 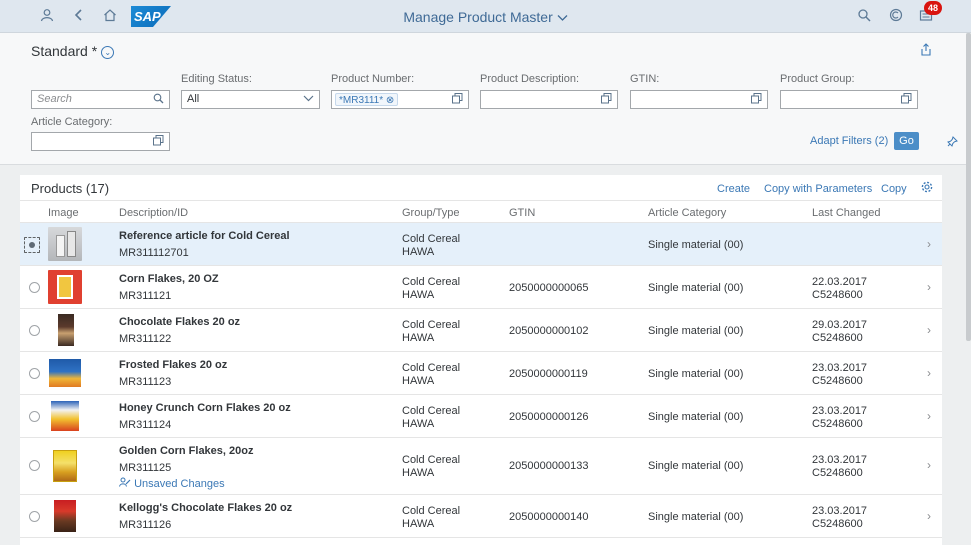 What do you see at coordinates (549, 99) in the screenshot?
I see `product-description-input` at bounding box center [549, 99].